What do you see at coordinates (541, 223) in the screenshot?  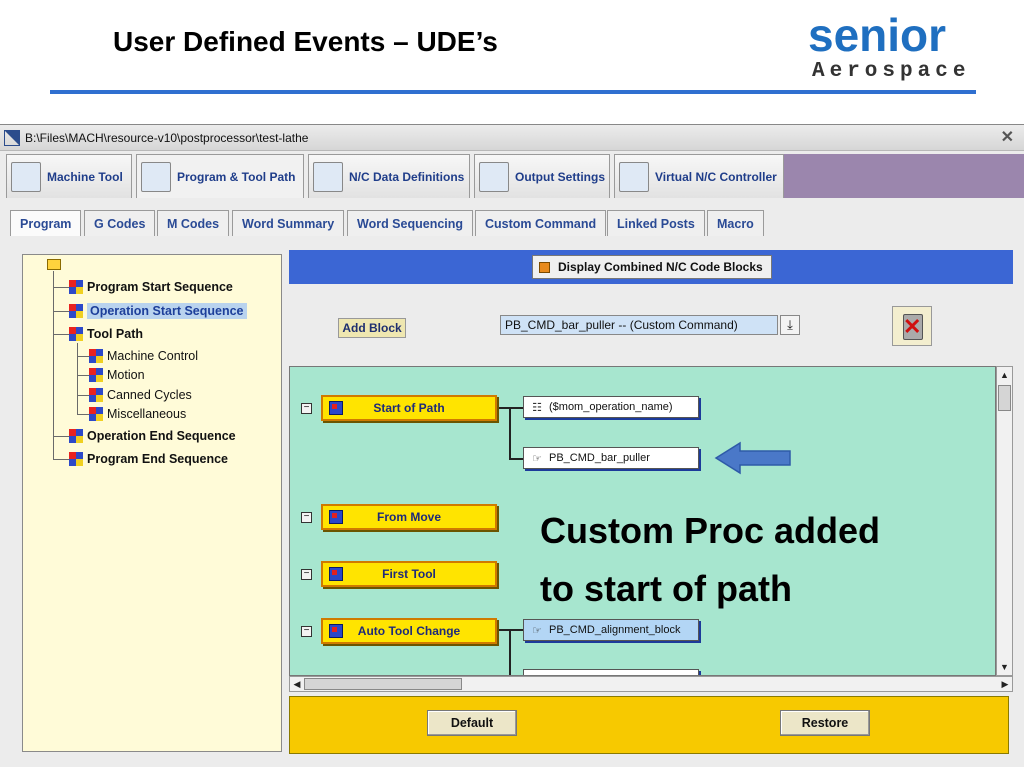 I see `subtab-custom-command: Custom Command` at bounding box center [541, 223].